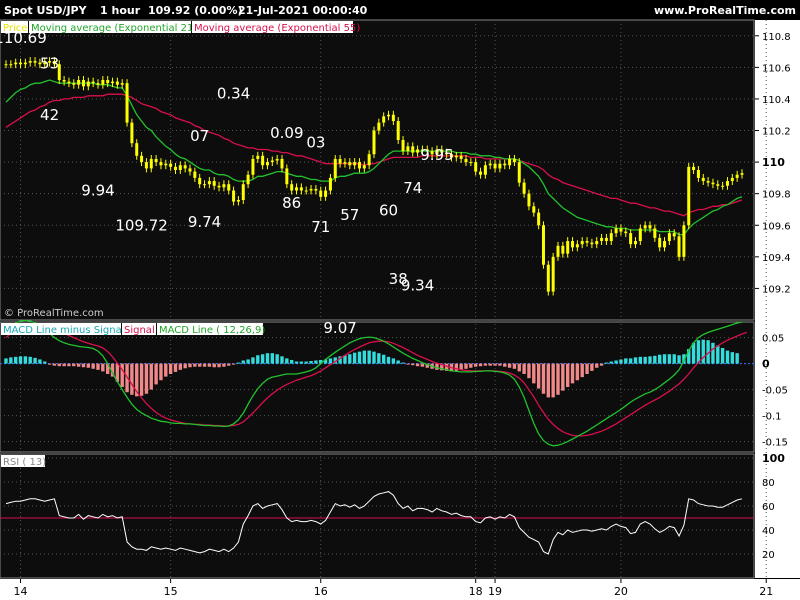 Image resolution: width=800 pixels, height=600 pixels. I want to click on chart-title: Spot USD/JPY, so click(46, 10).